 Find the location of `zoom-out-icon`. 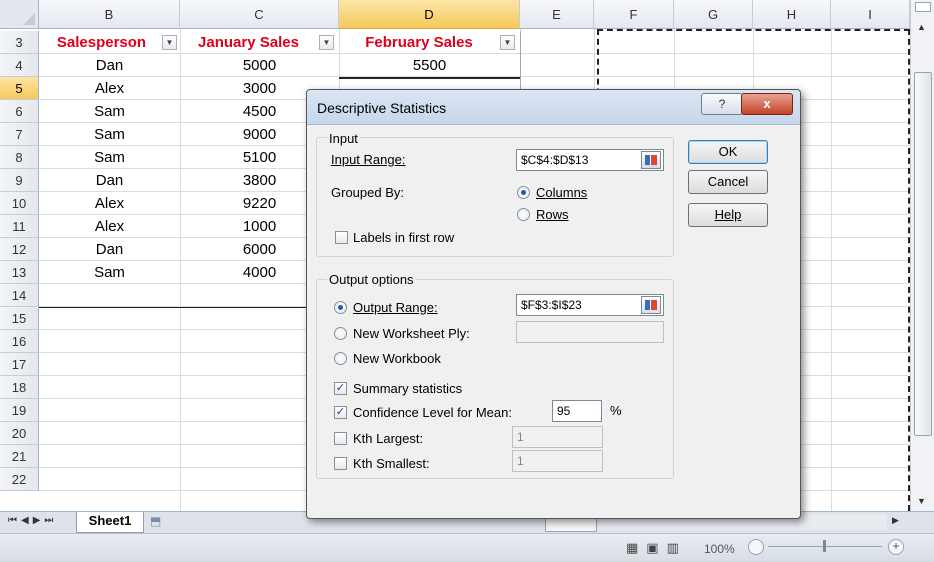

zoom-out-icon is located at coordinates (756, 547).